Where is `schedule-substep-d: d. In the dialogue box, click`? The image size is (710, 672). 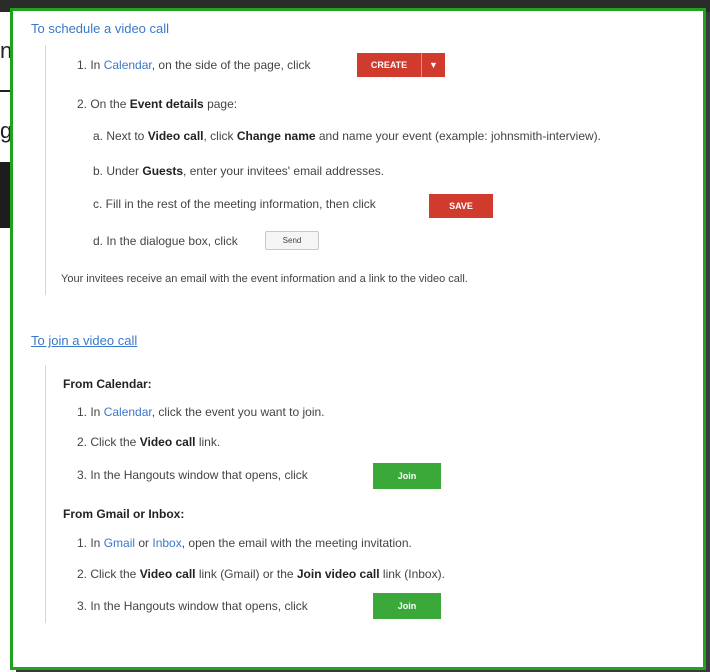
schedule-substep-d: d. In the dialogue box, click is located at coordinates (165, 241).